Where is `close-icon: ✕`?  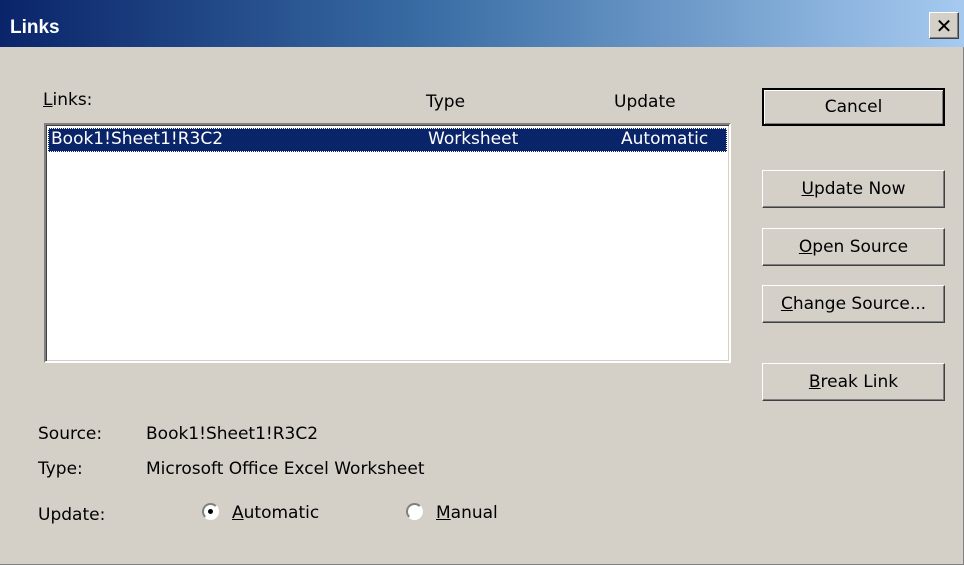
close-icon: ✕ is located at coordinates (944, 25).